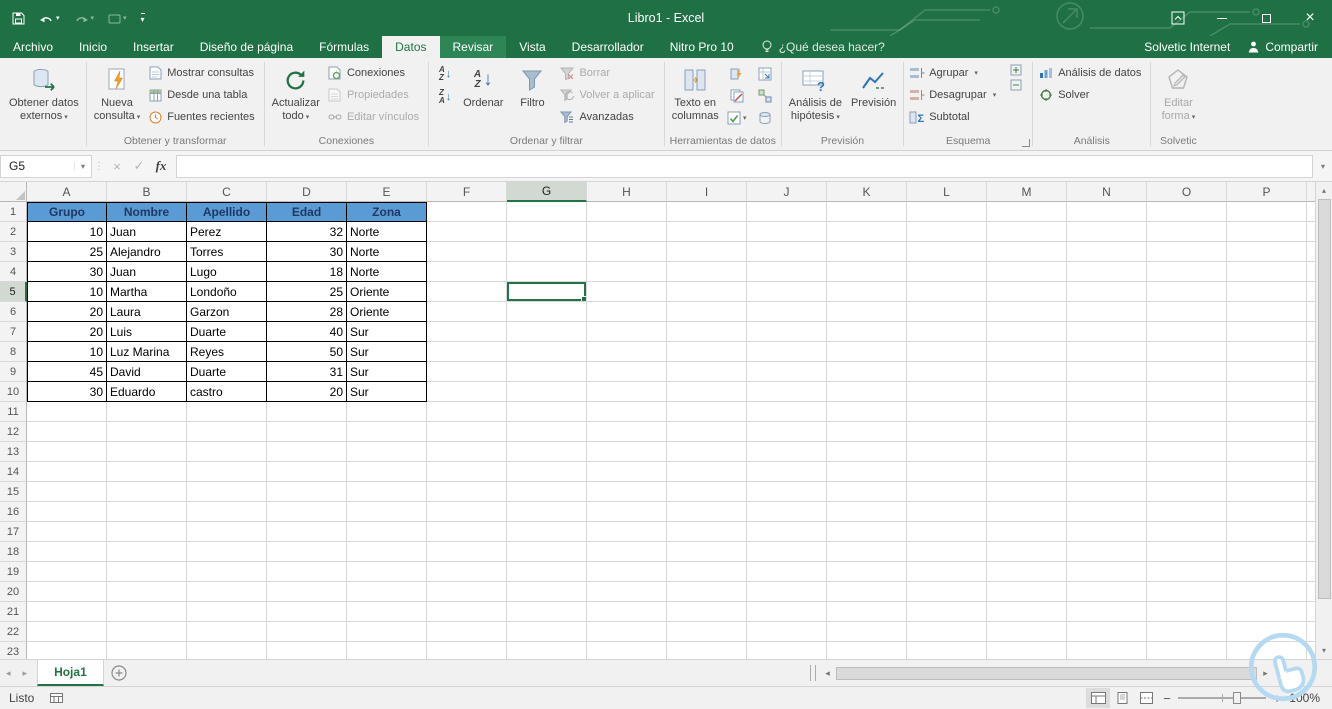 The width and height of the screenshot is (1332, 709). What do you see at coordinates (547, 632) in the screenshot?
I see `cell-G22` at bounding box center [547, 632].